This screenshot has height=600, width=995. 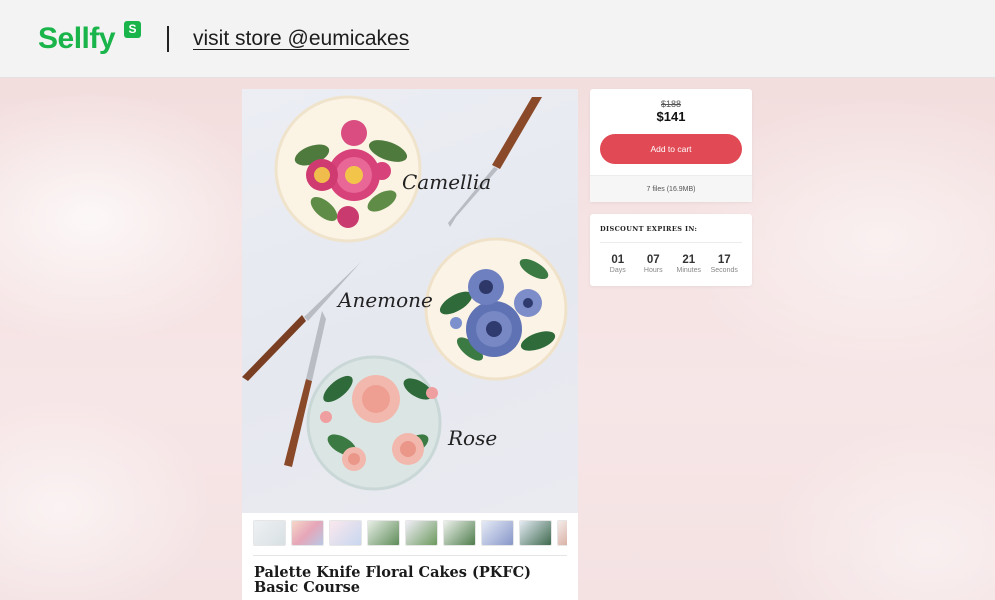 I want to click on price-card: $188 $141 Add to cart 7 files (16.9MB), so click(x=671, y=145).